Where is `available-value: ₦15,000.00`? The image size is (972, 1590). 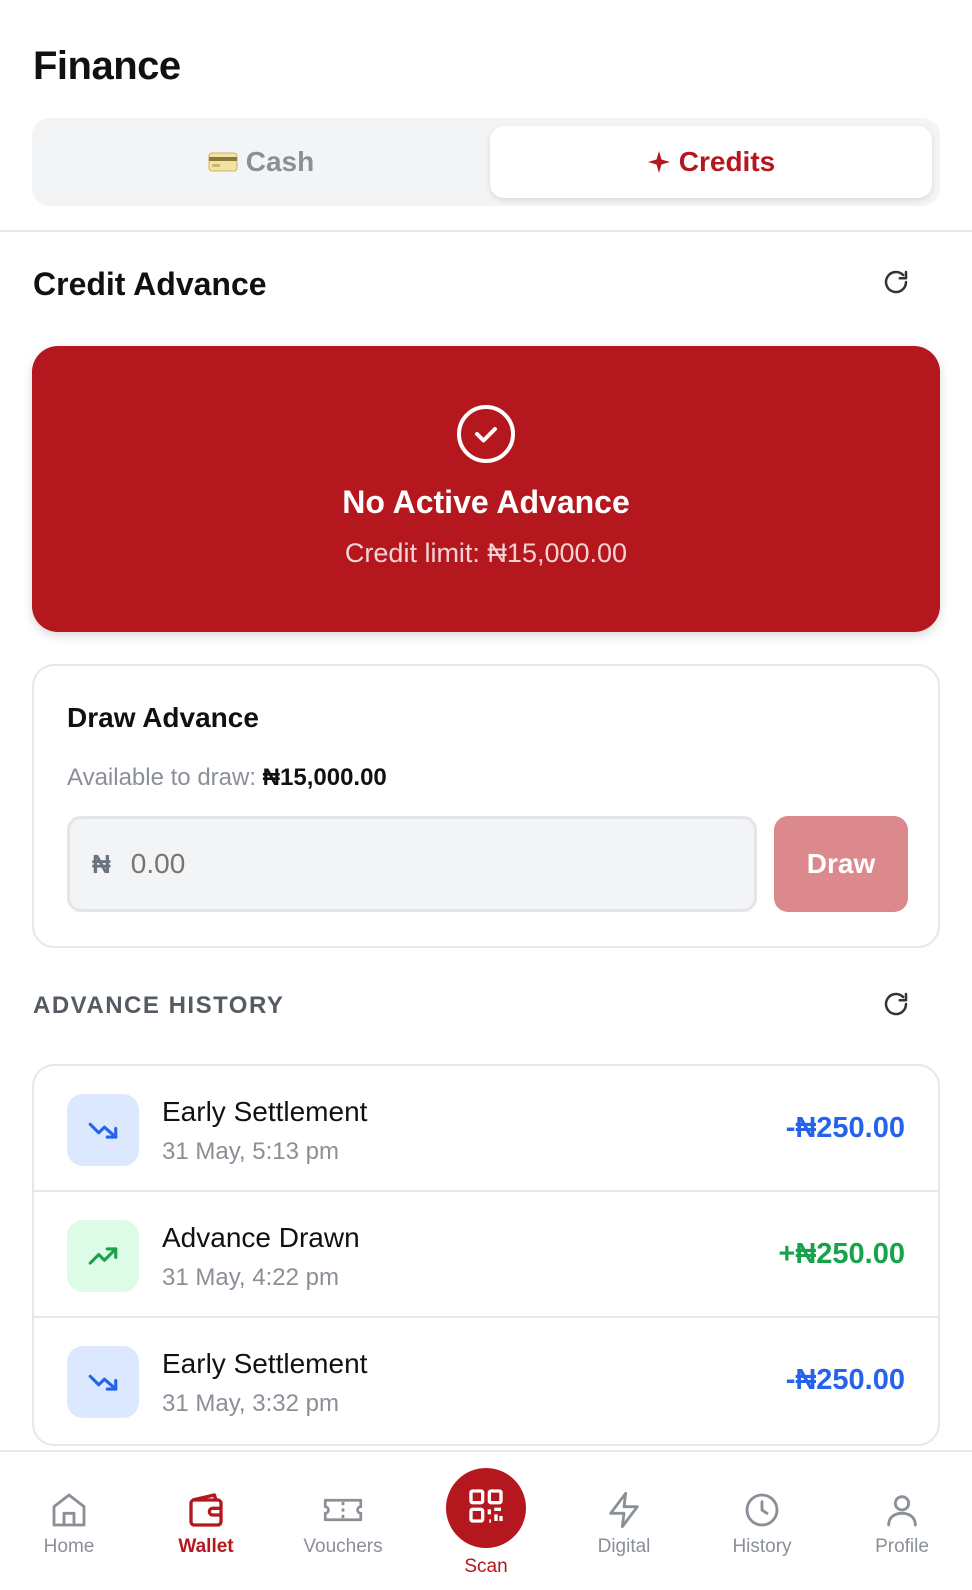
available-value: ₦15,000.00 is located at coordinates (324, 777).